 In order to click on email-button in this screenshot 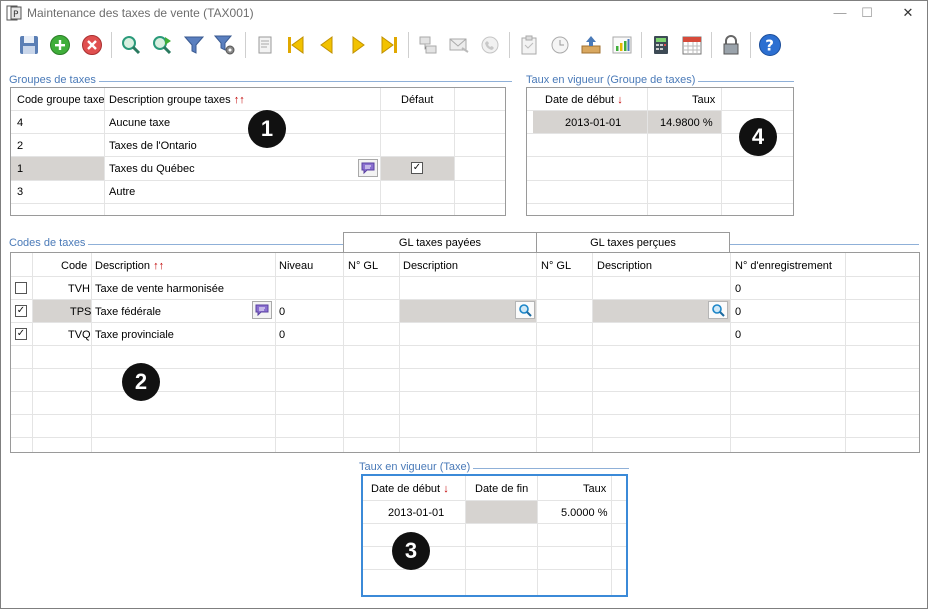, I will do `click(459, 45)`.